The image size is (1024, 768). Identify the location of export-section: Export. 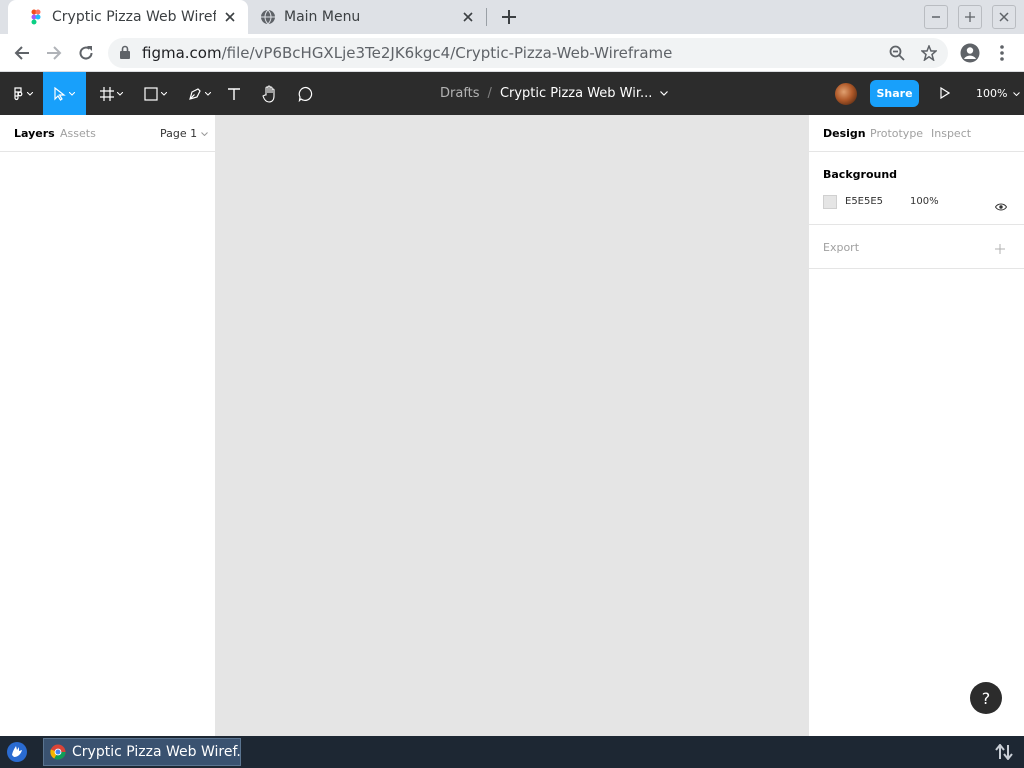
(916, 247).